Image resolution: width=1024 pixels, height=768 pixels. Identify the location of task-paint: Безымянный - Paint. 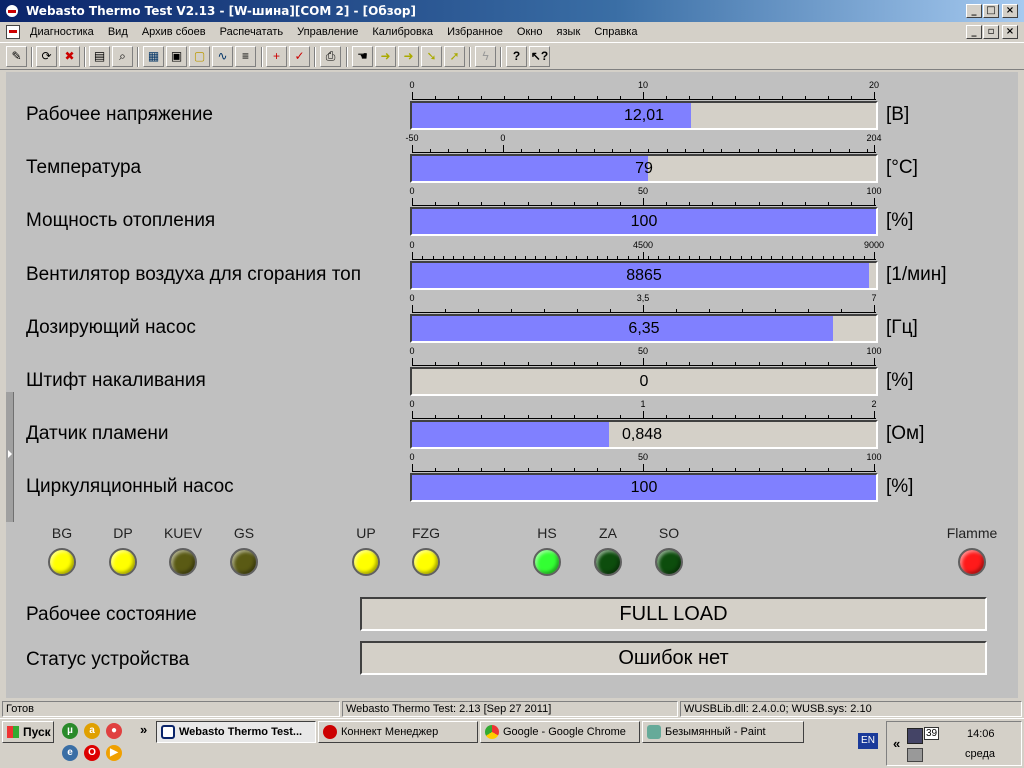
(723, 732).